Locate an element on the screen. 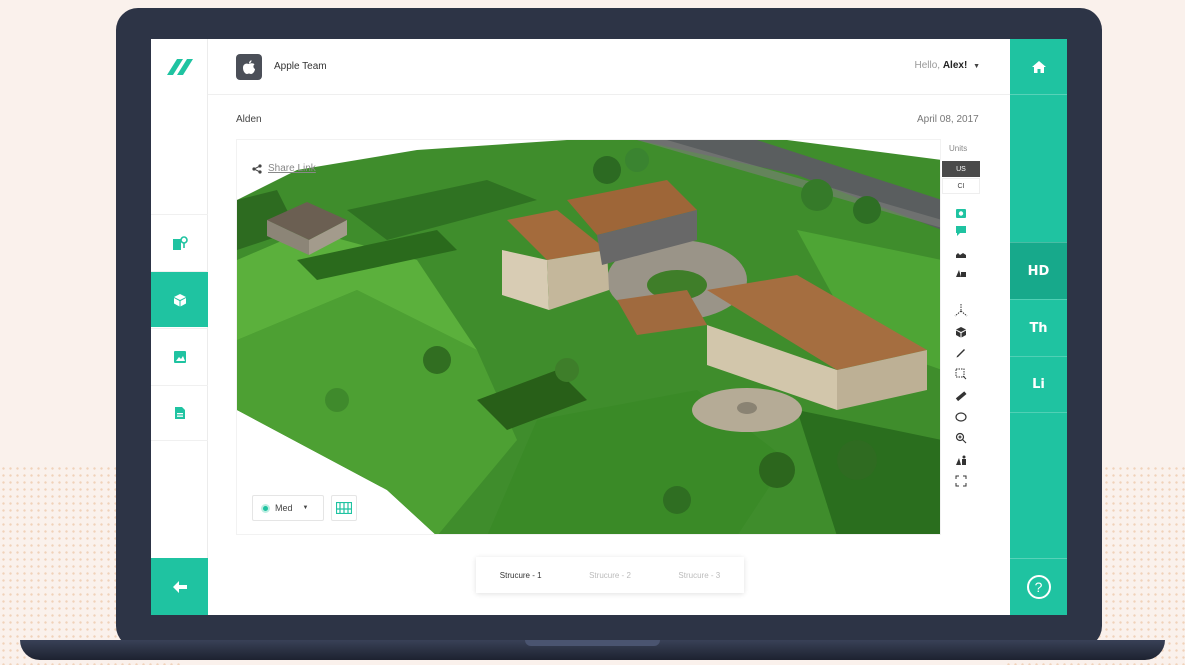 The height and width of the screenshot is (665, 1185). fullscreen-icon is located at coordinates (961, 481).